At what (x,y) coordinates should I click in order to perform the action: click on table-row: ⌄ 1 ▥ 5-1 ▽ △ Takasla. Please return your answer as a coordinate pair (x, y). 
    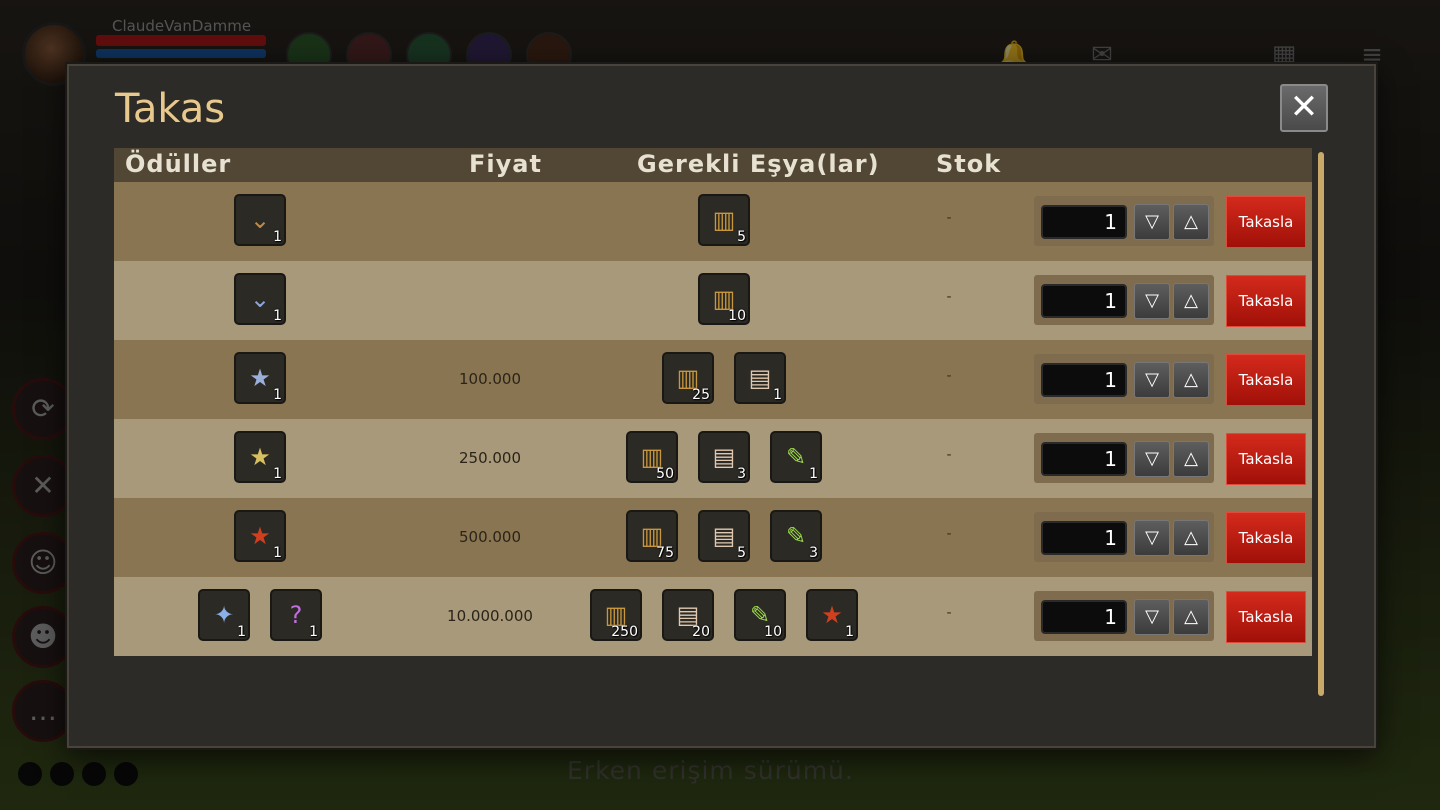
    Looking at the image, I should click on (713, 221).